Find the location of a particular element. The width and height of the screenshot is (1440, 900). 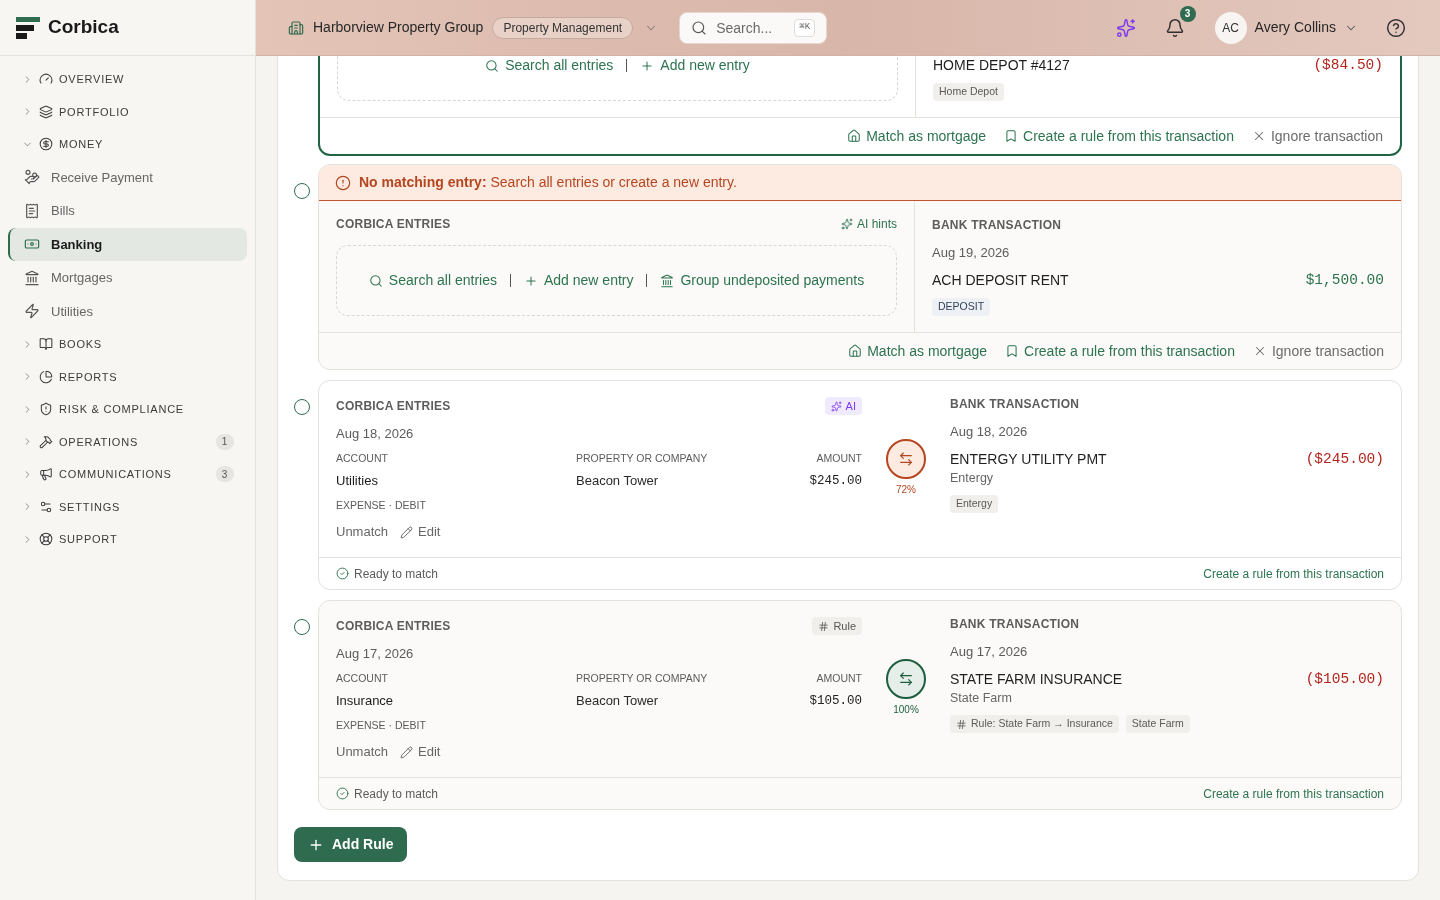

status-text: Ready to match is located at coordinates (396, 574).